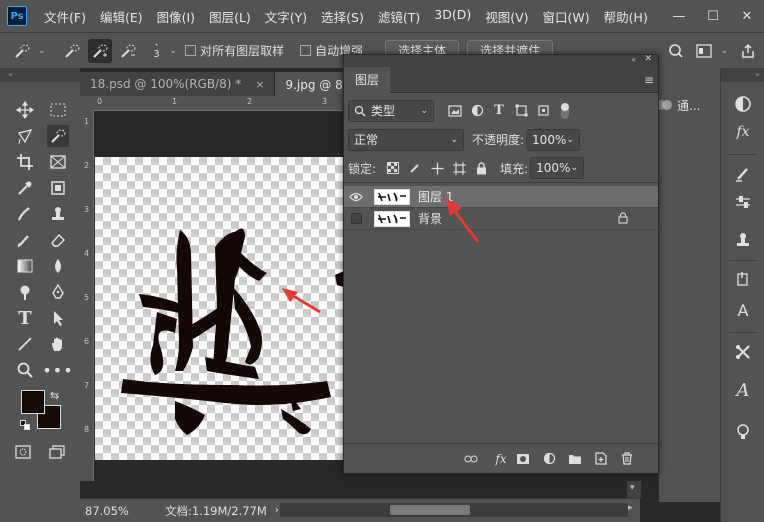  What do you see at coordinates (575, 459) in the screenshot?
I see `new-group-icon` at bounding box center [575, 459].